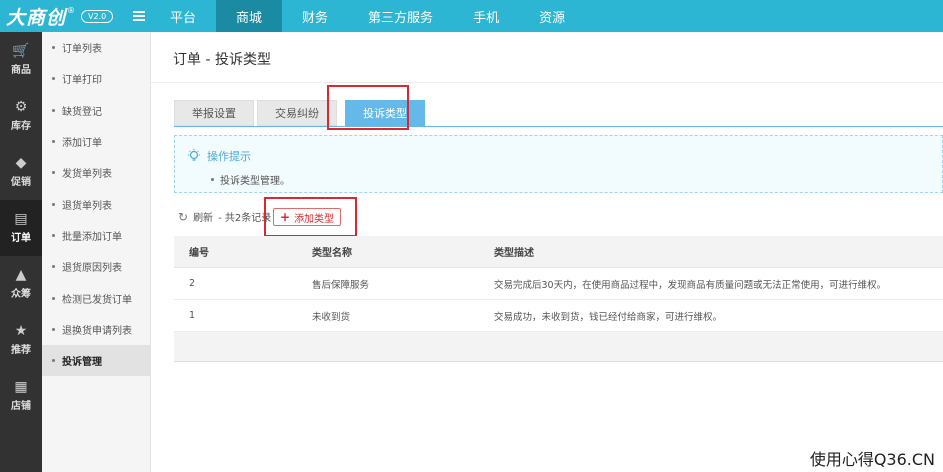 The height and width of the screenshot is (472, 943). Describe the element at coordinates (368, 107) in the screenshot. I see `highlight-box-tab` at that location.